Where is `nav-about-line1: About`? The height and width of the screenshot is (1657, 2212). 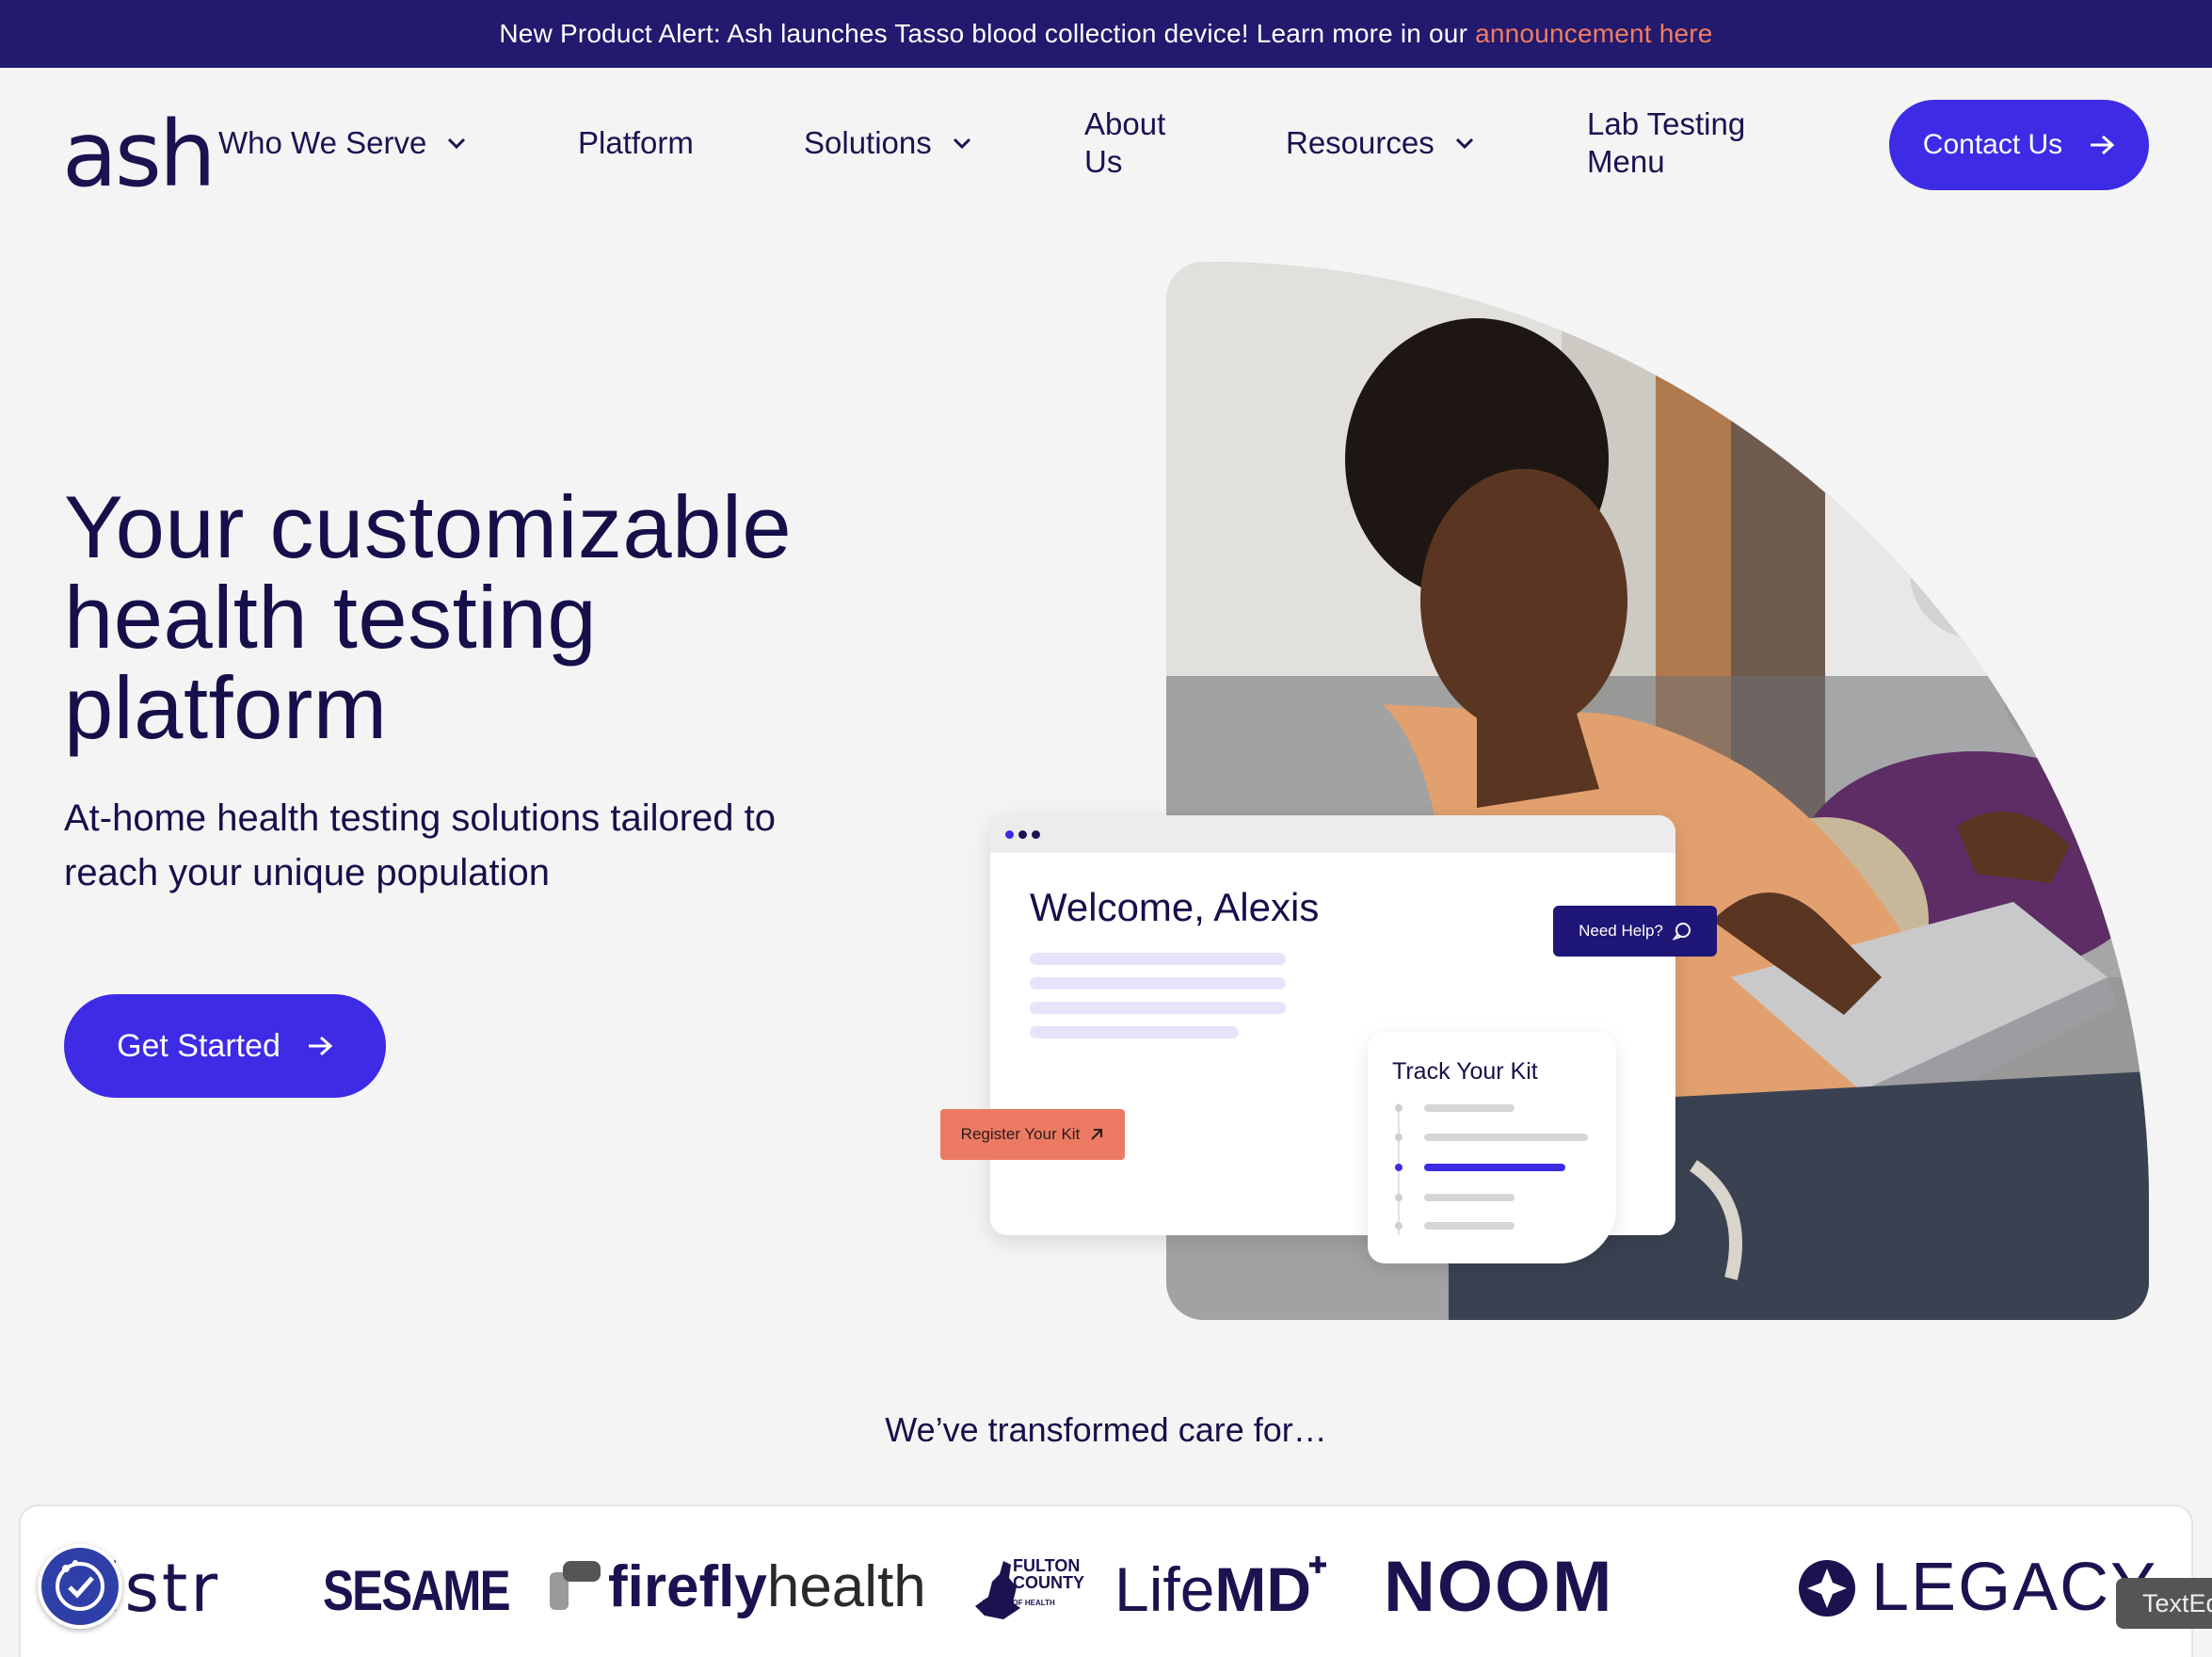
nav-about-line1: About is located at coordinates (1125, 123).